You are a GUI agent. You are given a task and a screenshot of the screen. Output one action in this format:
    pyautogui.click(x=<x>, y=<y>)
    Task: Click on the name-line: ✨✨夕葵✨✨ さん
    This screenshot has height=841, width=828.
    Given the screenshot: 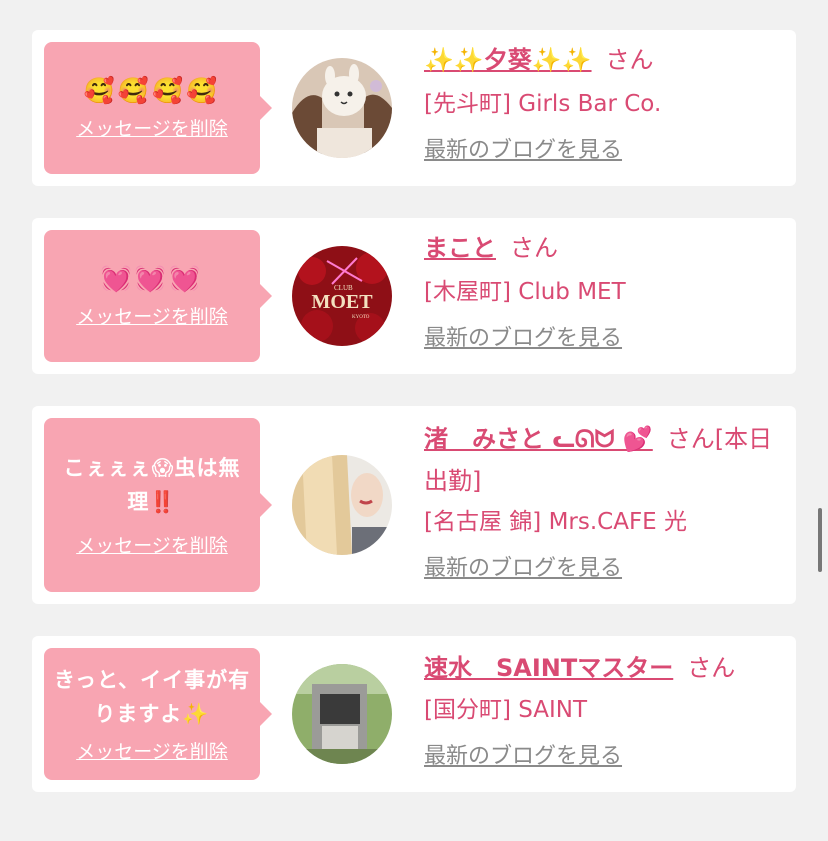 What is the action you would take?
    pyautogui.click(x=600, y=60)
    